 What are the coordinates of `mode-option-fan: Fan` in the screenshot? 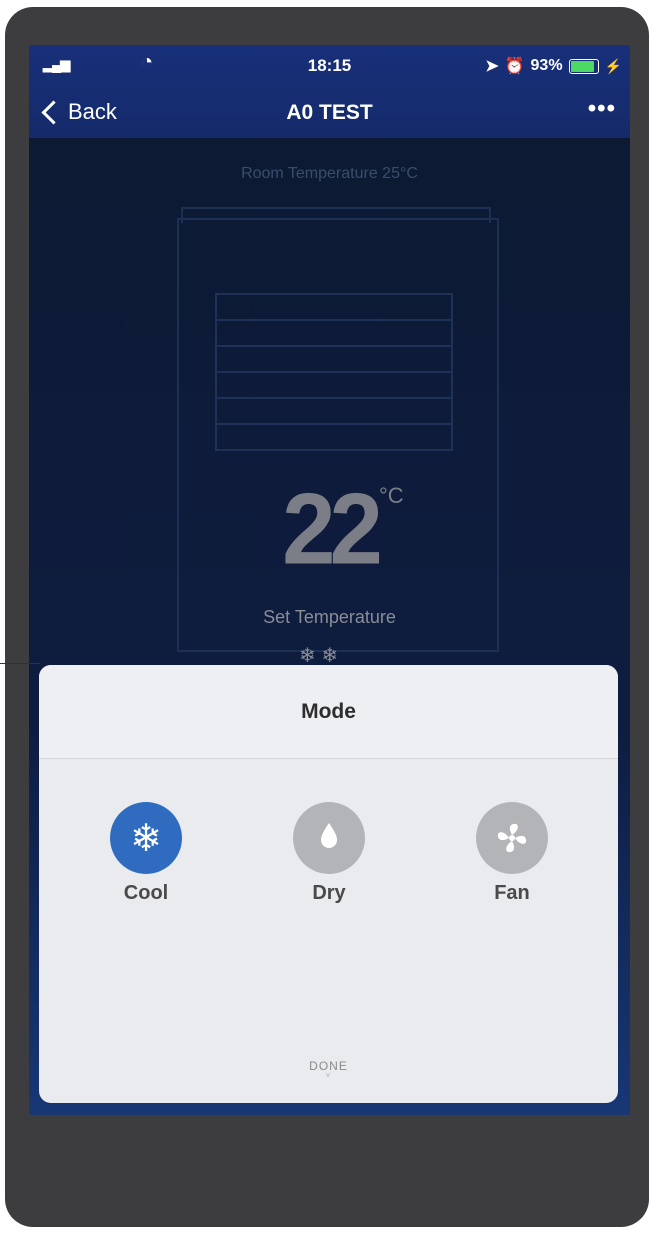 It's located at (512, 853).